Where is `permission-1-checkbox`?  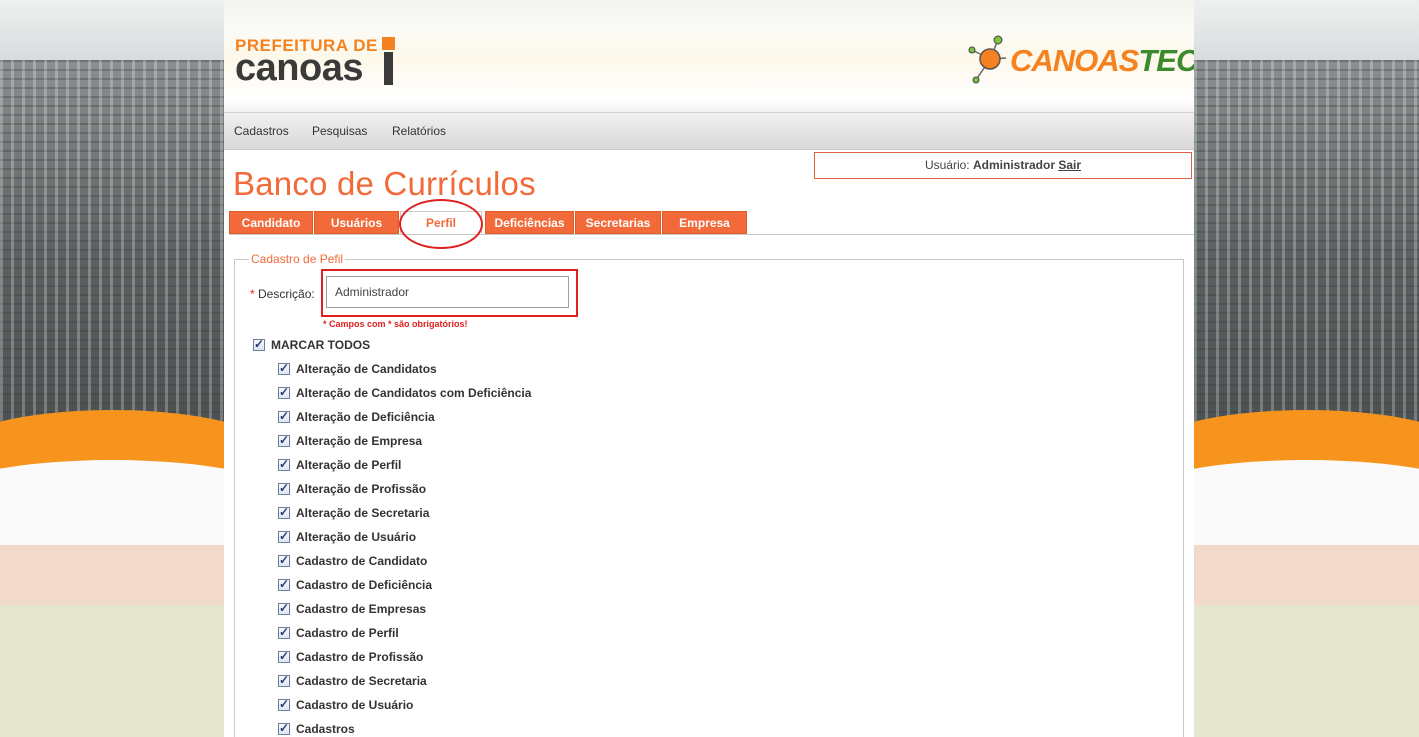 permission-1-checkbox is located at coordinates (284, 392).